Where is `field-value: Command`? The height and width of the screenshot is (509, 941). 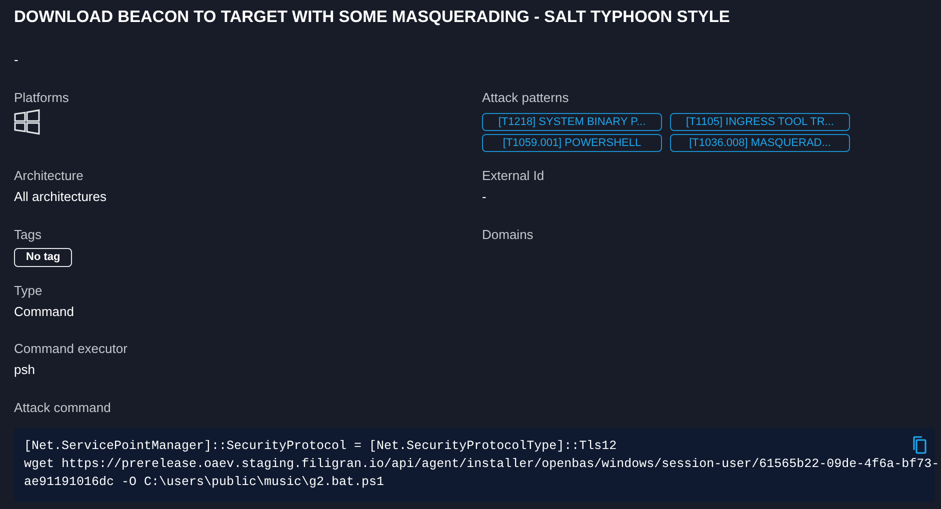 field-value: Command is located at coordinates (44, 312).